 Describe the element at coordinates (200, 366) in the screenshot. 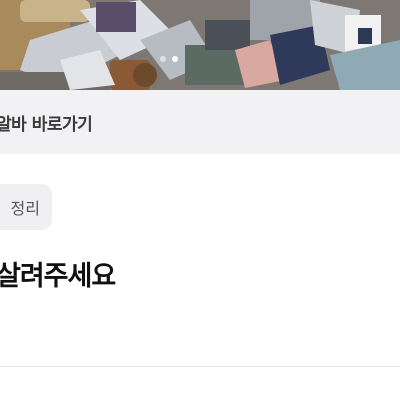

I see `divider` at that location.